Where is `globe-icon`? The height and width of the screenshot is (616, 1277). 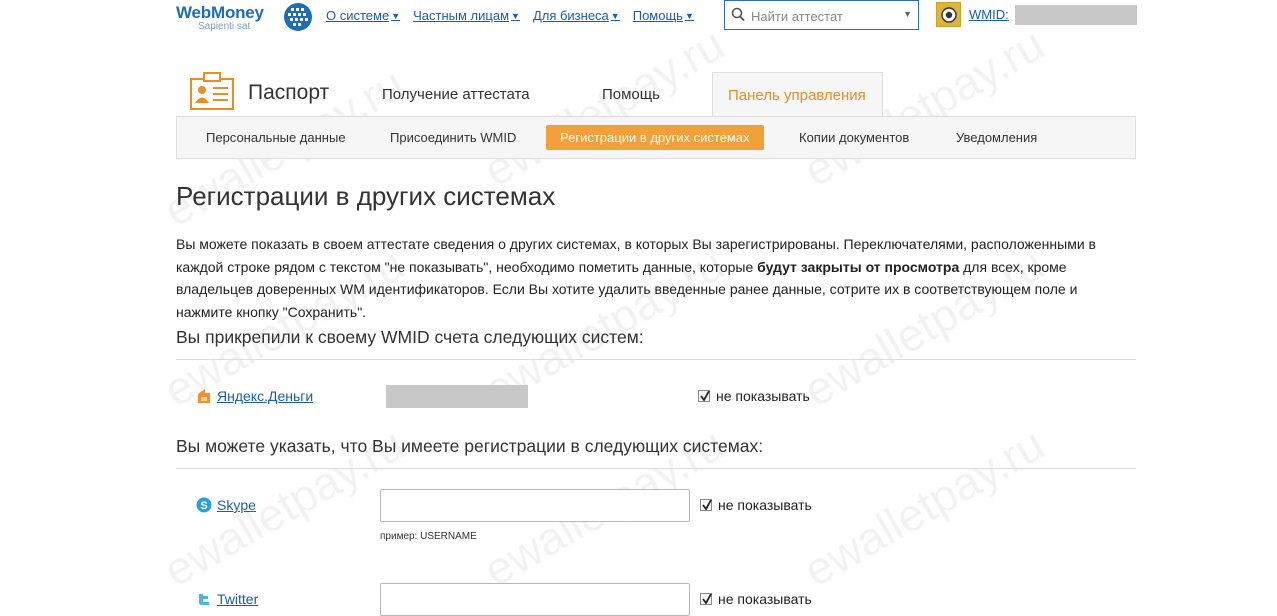 globe-icon is located at coordinates (298, 17).